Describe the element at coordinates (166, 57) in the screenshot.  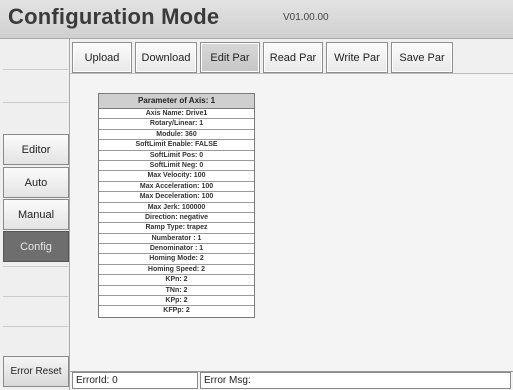
I see `download-button: Download` at that location.